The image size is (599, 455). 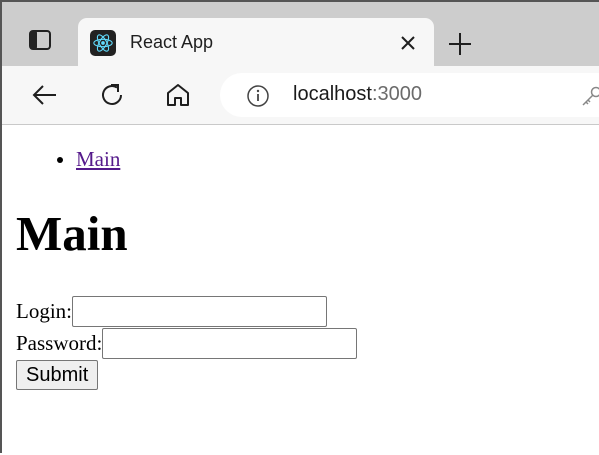 I want to click on login-form: Login: Password: Submit, so click(x=186, y=342).